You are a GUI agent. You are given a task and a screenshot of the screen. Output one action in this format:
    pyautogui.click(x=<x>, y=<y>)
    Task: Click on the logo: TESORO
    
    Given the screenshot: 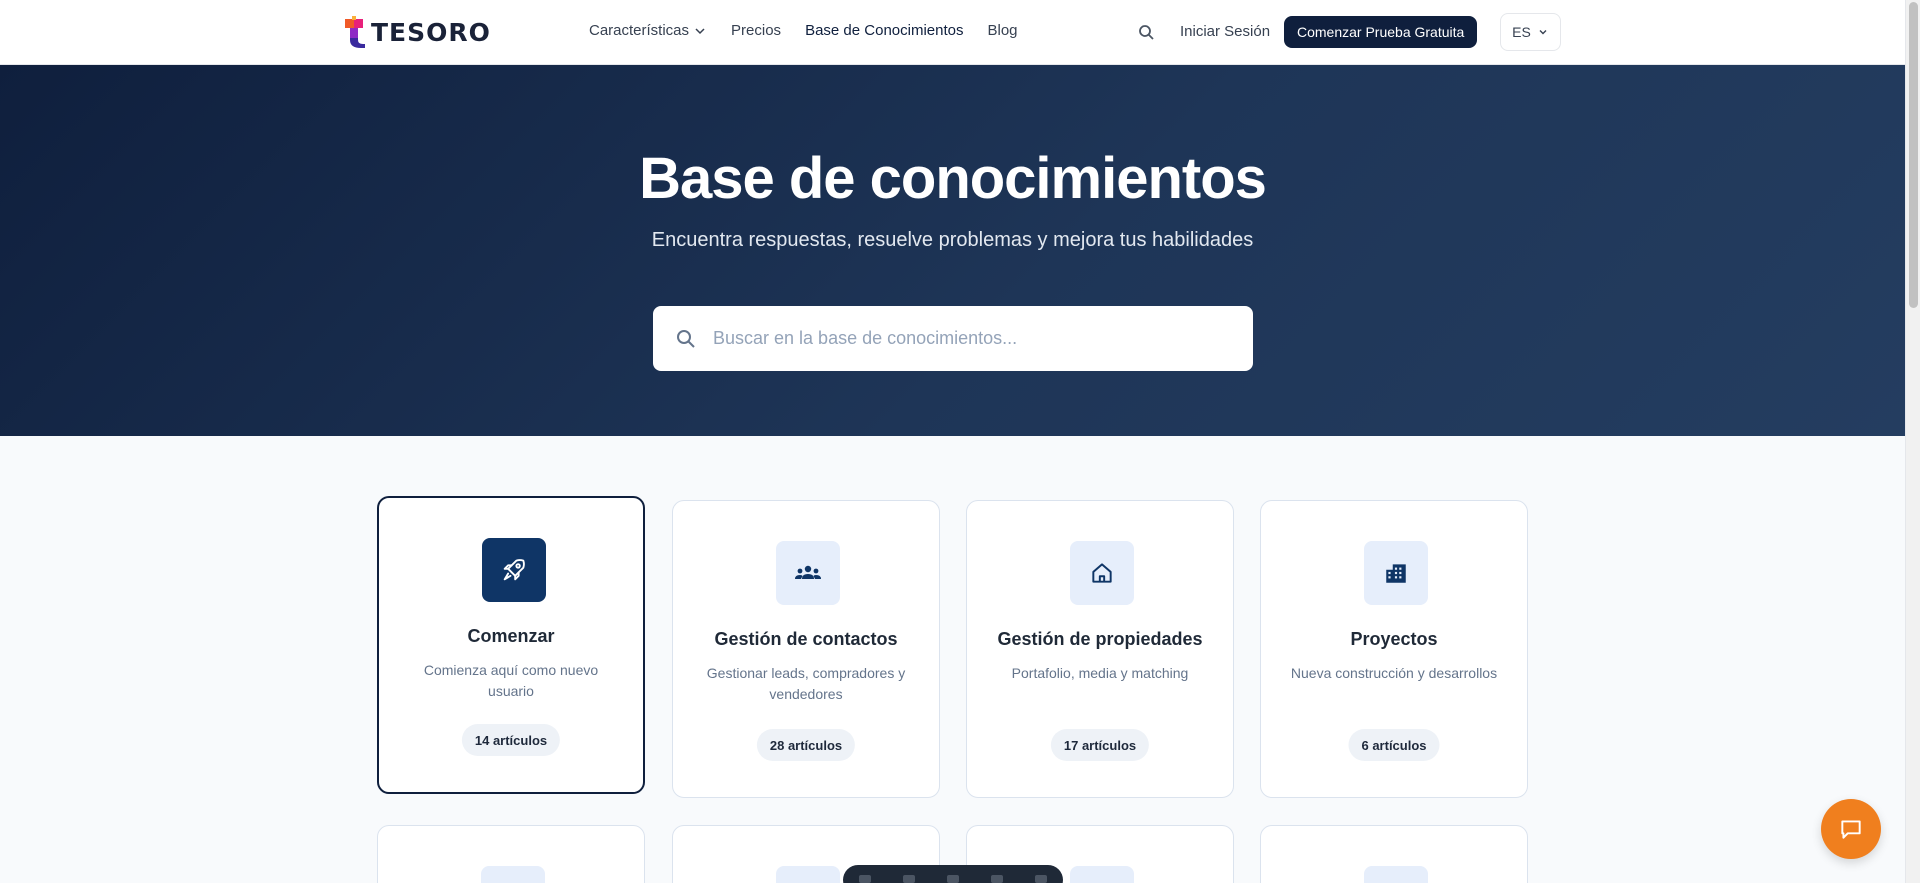 What is the action you would take?
    pyautogui.click(x=418, y=32)
    